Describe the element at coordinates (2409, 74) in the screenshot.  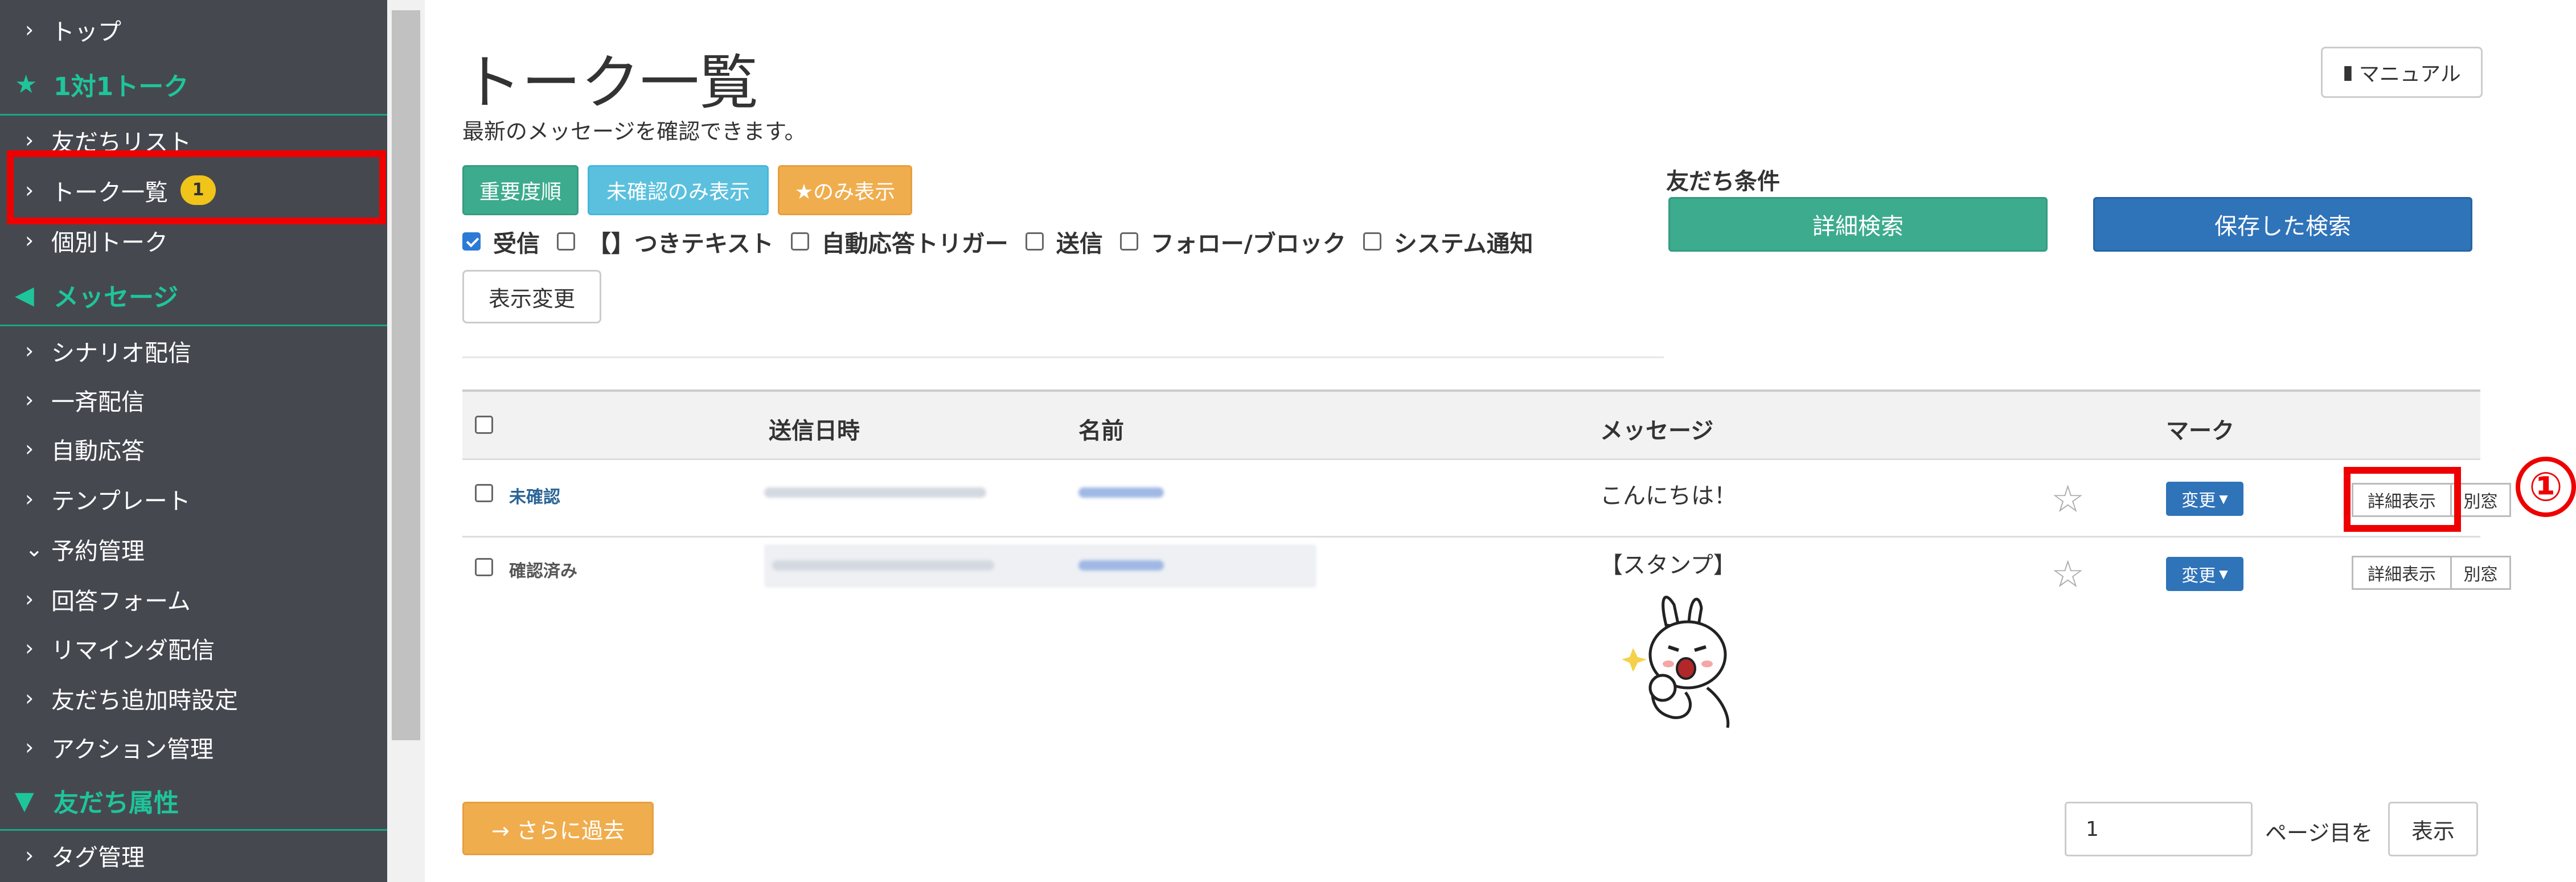
I see `manual-label: マニュアル` at that location.